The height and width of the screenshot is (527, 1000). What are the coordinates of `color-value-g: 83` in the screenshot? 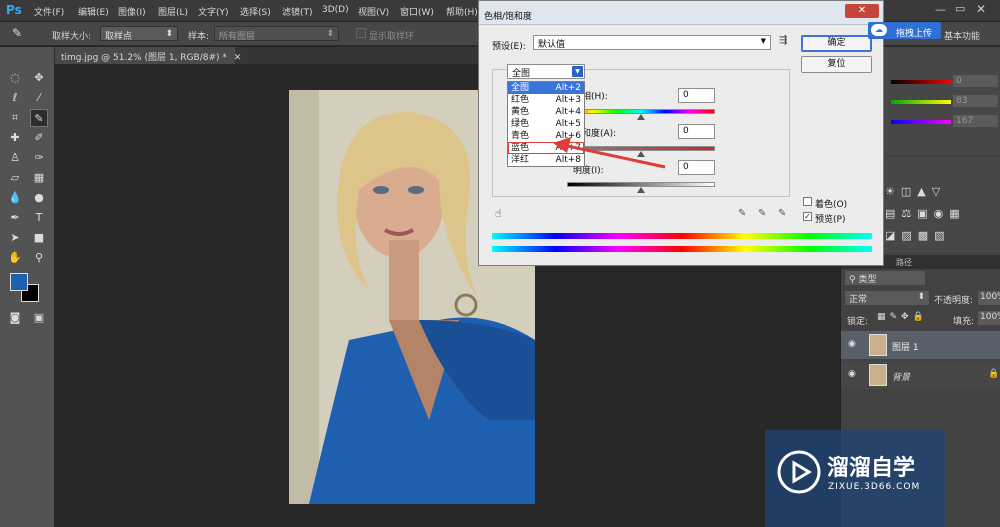 It's located at (975, 101).